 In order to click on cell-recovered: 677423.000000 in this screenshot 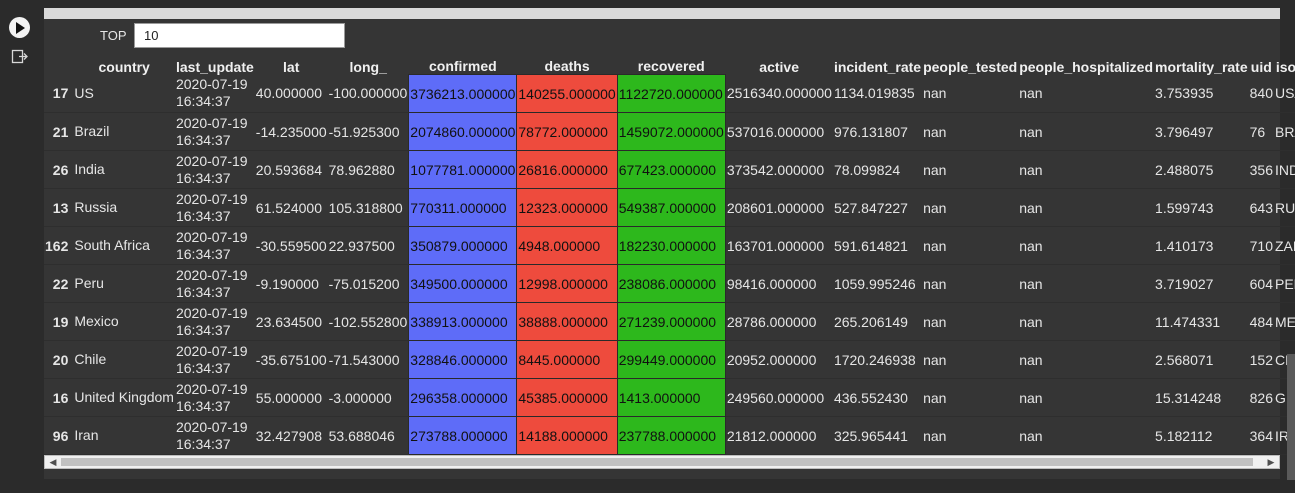, I will do `click(671, 169)`.